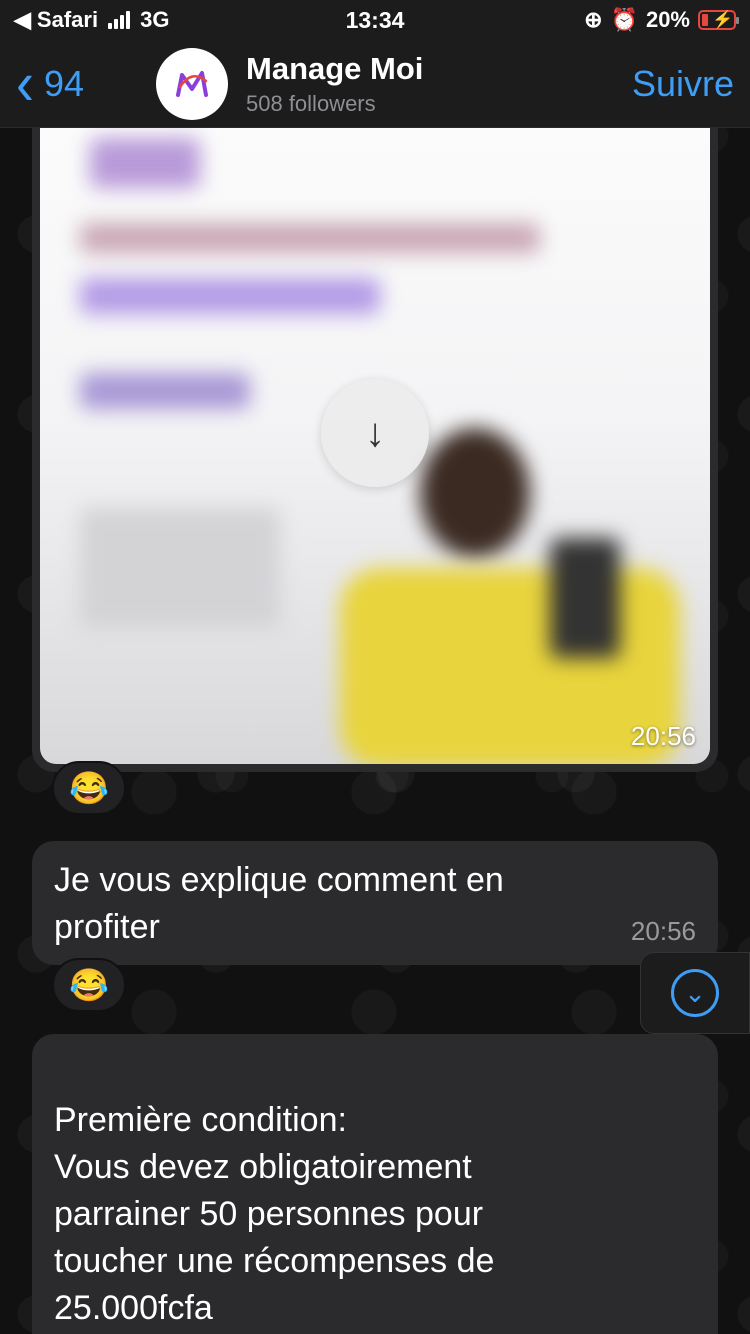  I want to click on back-button: ‹ 94, so click(86, 83).